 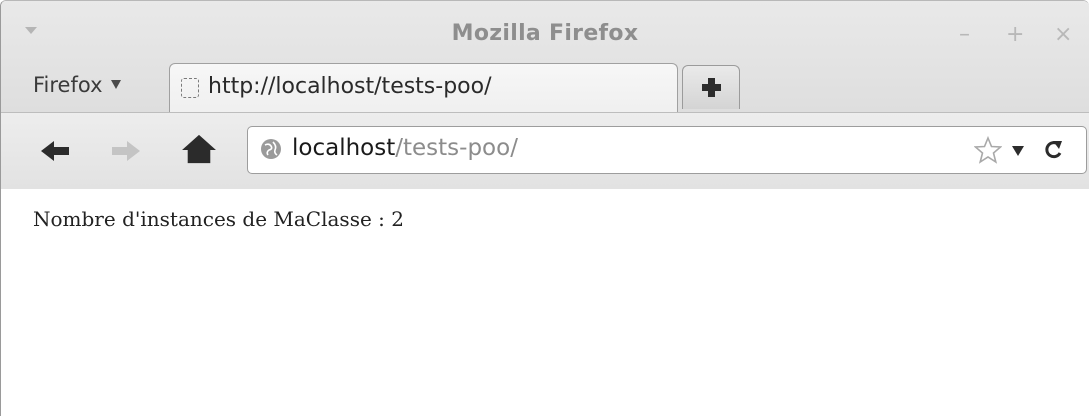 I want to click on title-bar: Mozilla Firefox – + ×, so click(x=545, y=29).